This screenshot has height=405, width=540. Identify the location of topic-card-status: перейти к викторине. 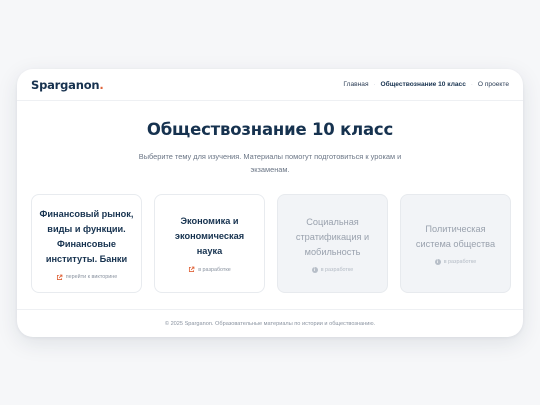
(86, 277).